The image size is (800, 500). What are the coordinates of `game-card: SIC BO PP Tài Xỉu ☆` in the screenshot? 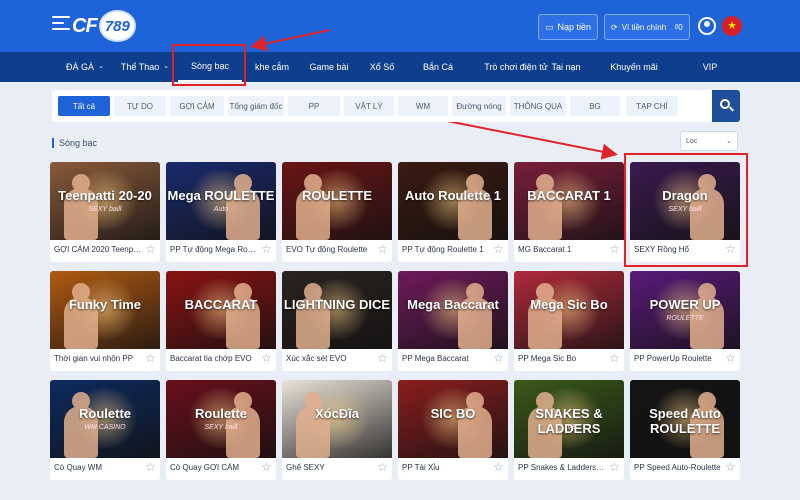 It's located at (453, 430).